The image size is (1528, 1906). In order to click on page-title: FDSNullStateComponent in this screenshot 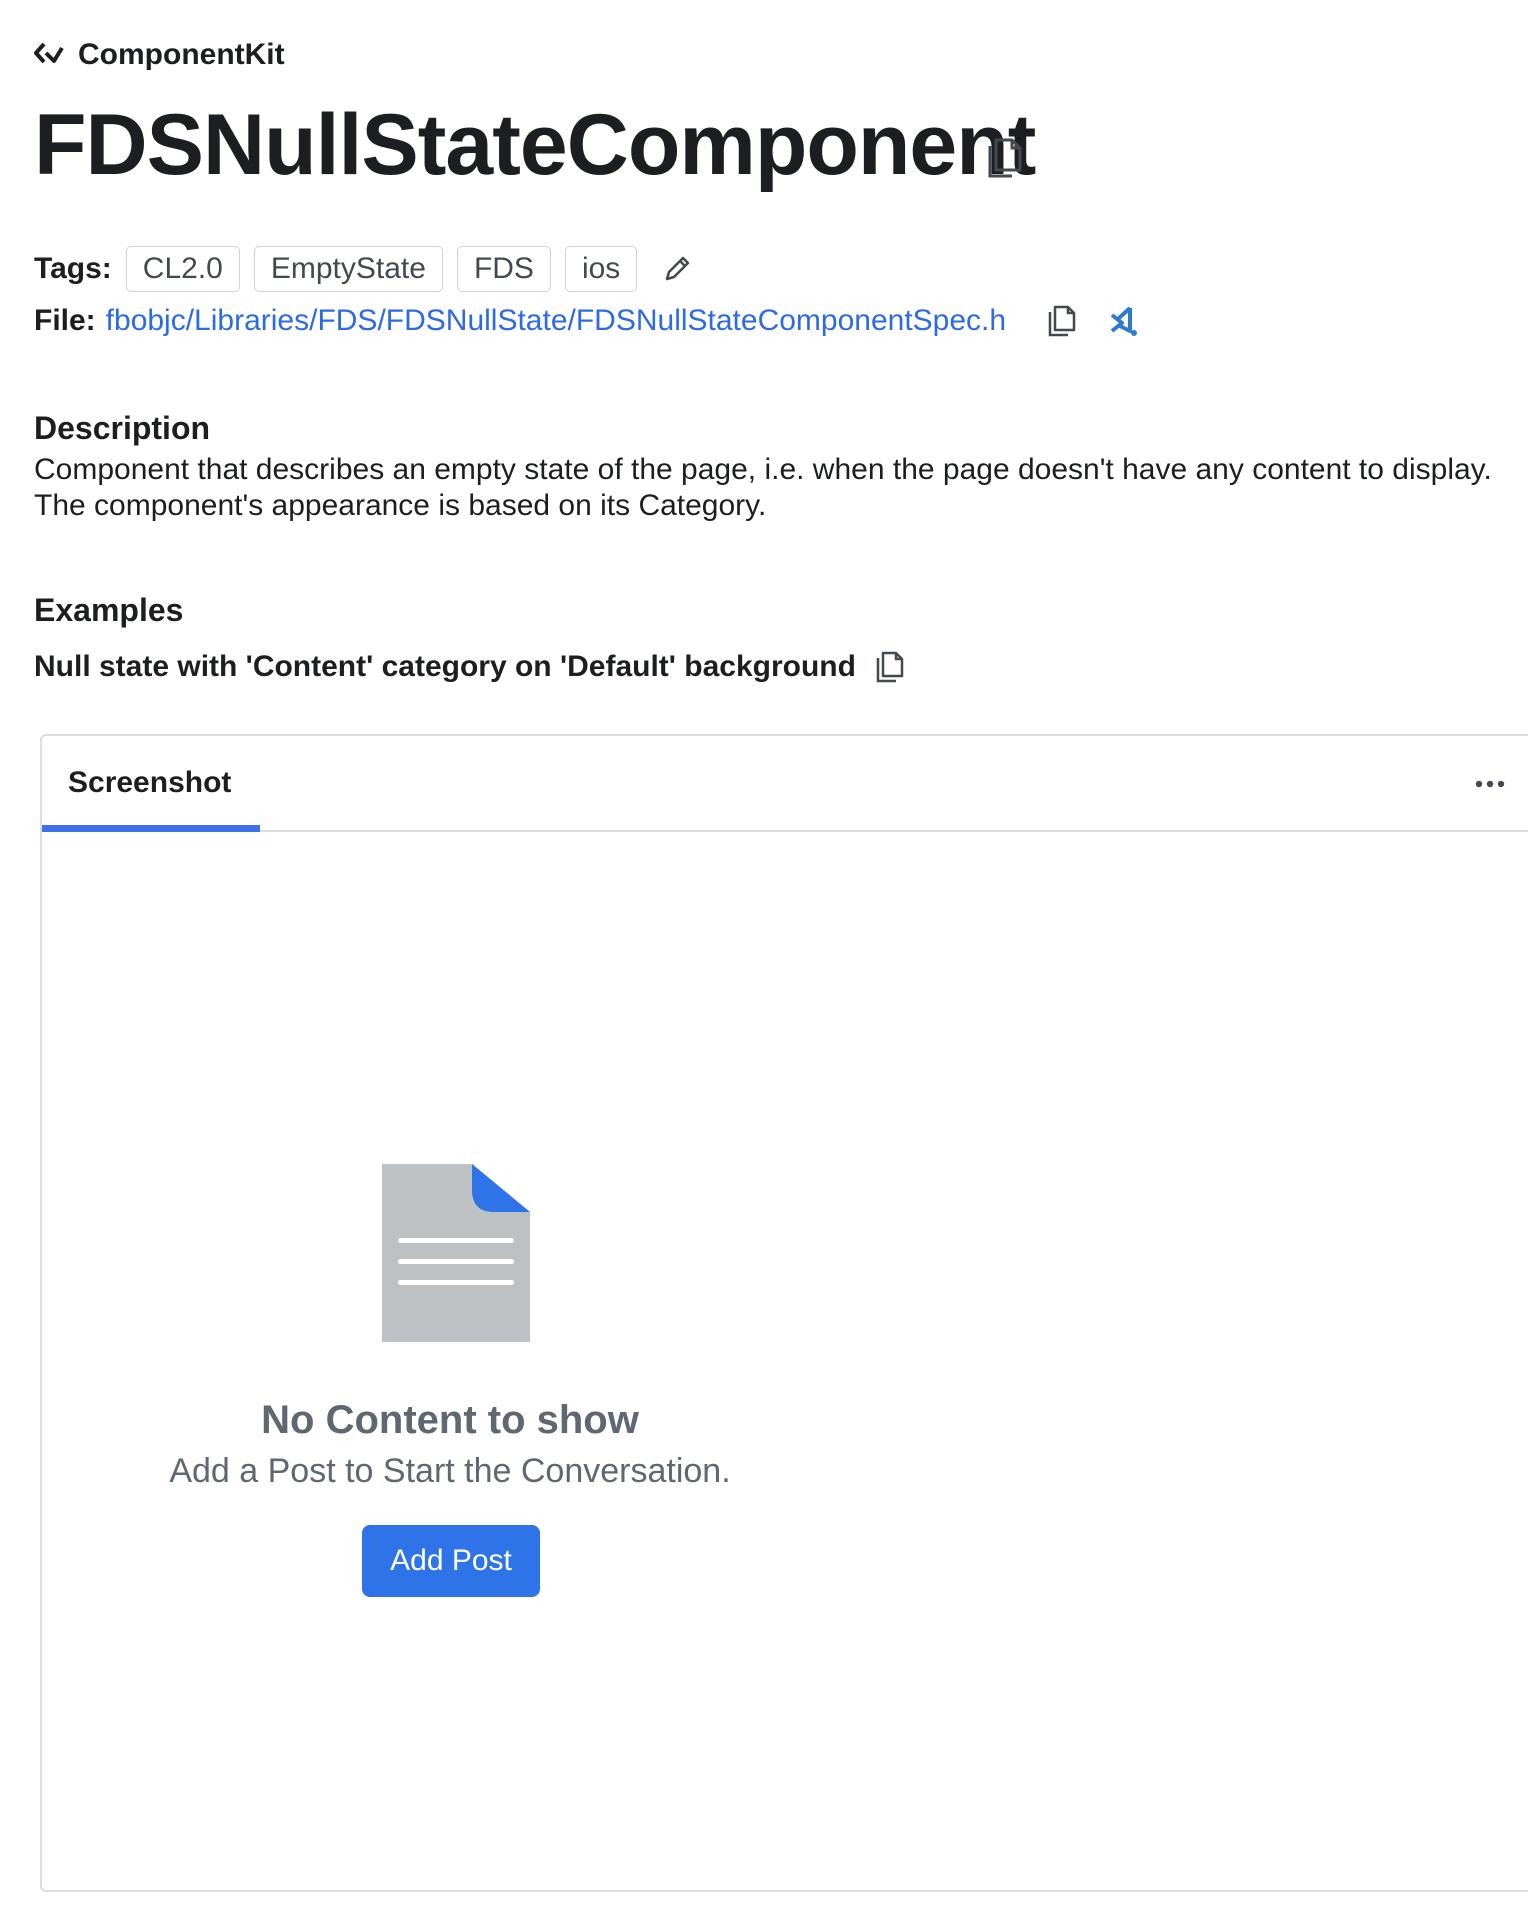, I will do `click(535, 145)`.